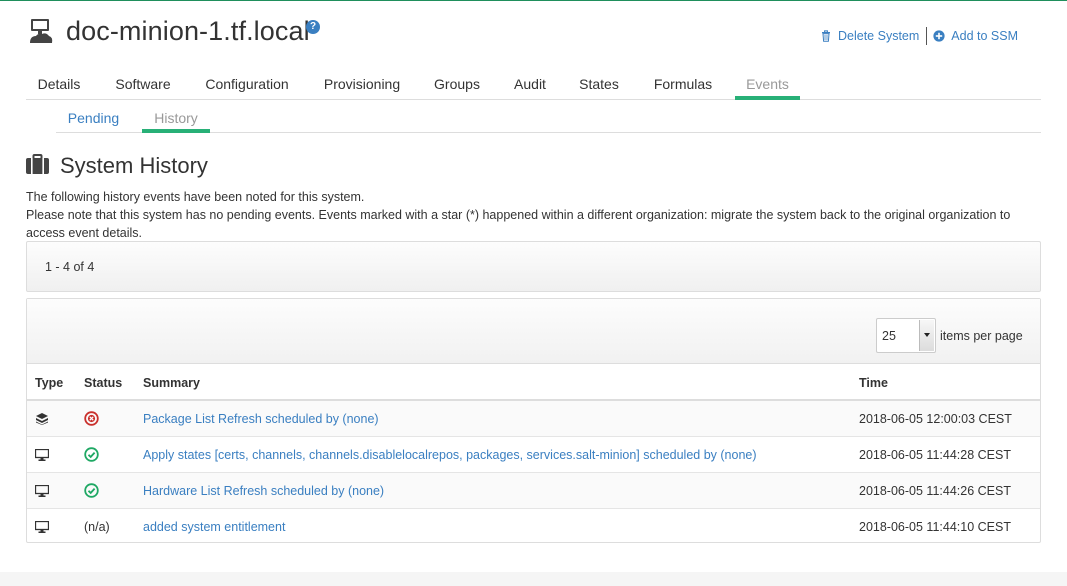  What do you see at coordinates (37, 164) in the screenshot?
I see `suitcase-icon` at bounding box center [37, 164].